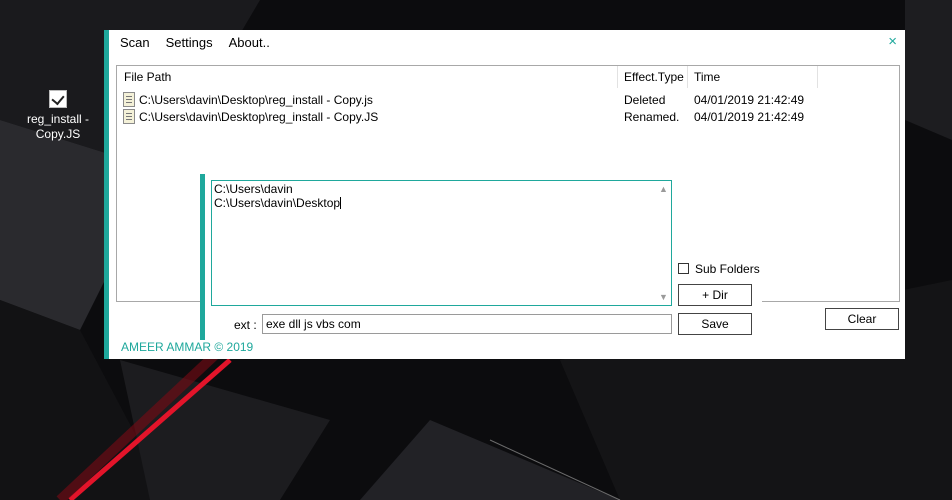 Image resolution: width=952 pixels, height=500 pixels. Describe the element at coordinates (58, 99) in the screenshot. I see `js-file-icon` at that location.